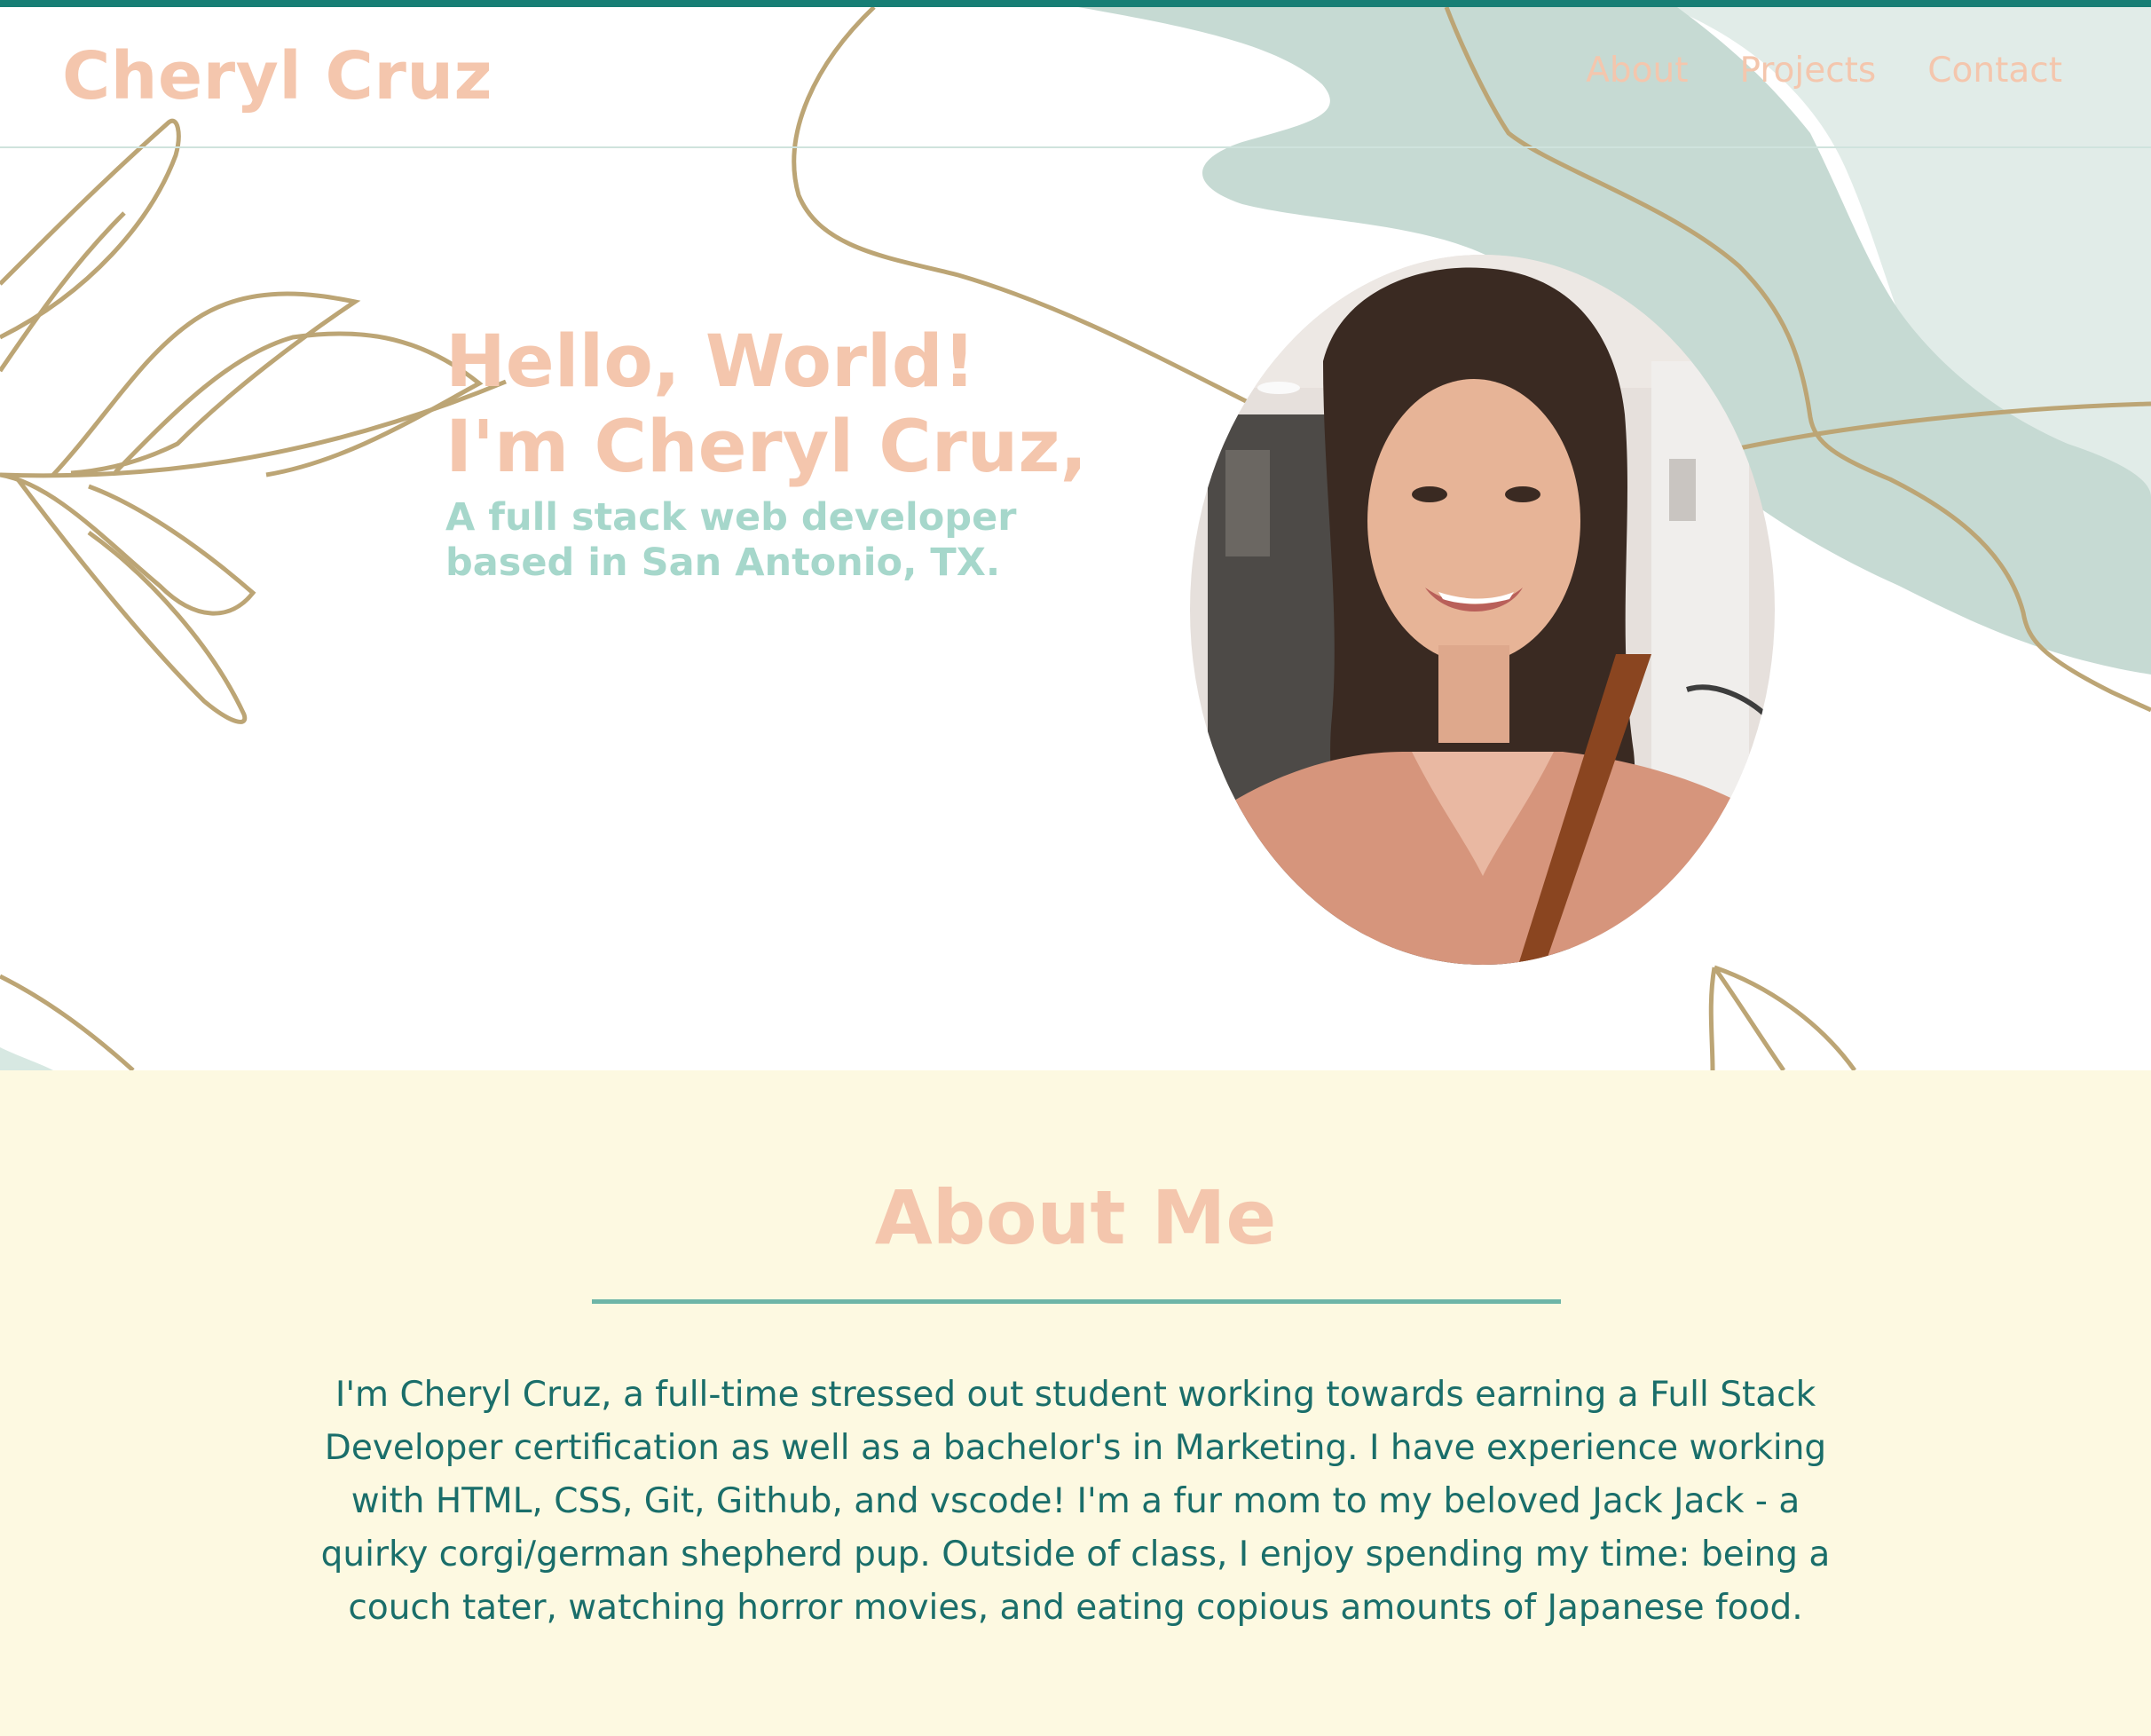 Image resolution: width=2151 pixels, height=1736 pixels. I want to click on brand-logo: Cheryl Cruz, so click(277, 76).